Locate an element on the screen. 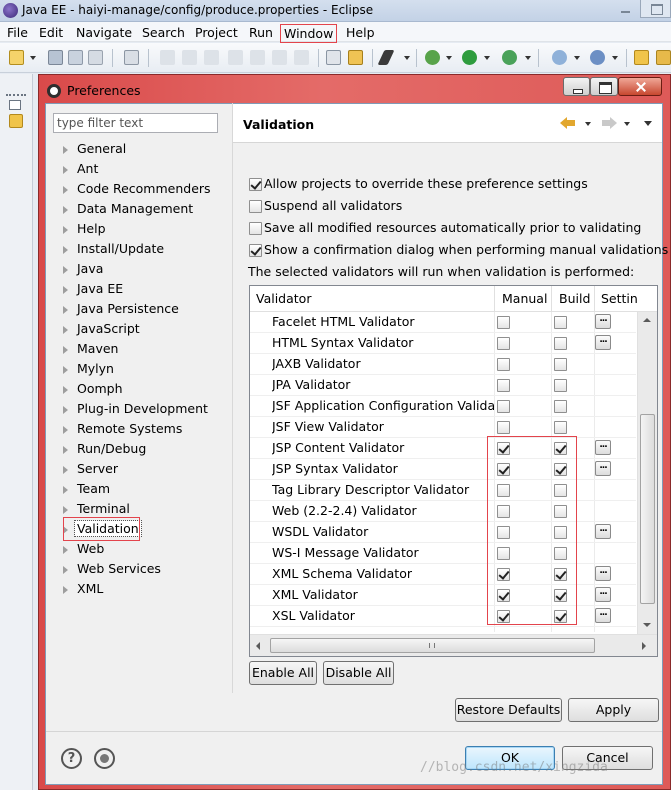  menu-run: Run is located at coordinates (261, 32).